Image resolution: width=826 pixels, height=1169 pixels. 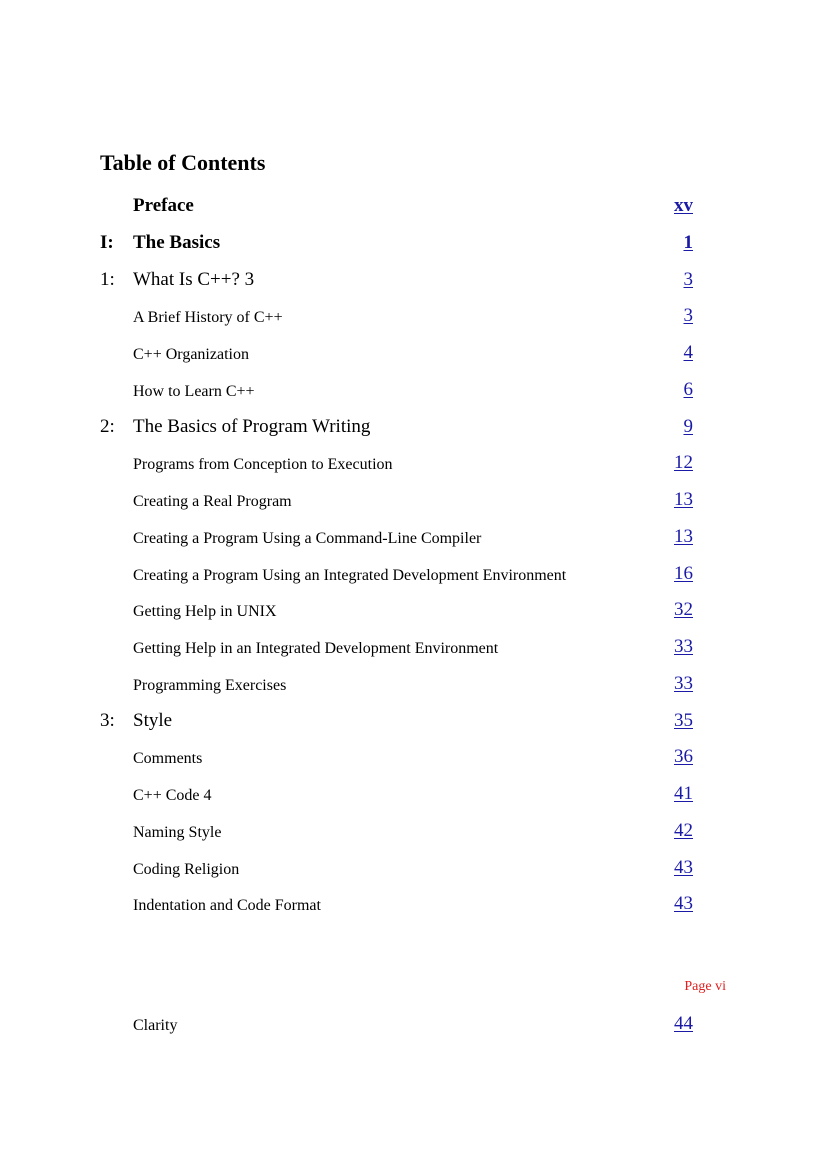 I want to click on toc-entry: C++ Code 4 41, so click(x=396, y=793).